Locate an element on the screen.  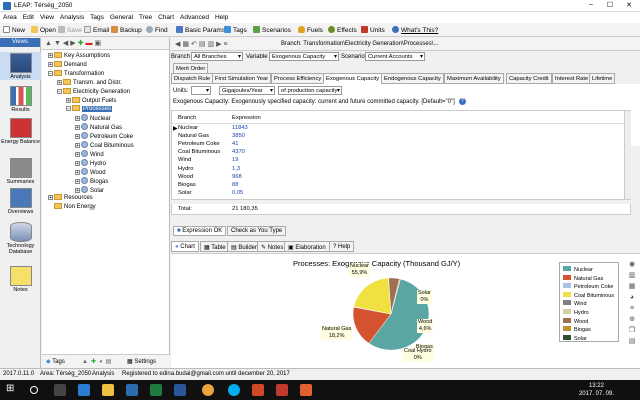
menu-chart: Chart is located at coordinates (166, 17).